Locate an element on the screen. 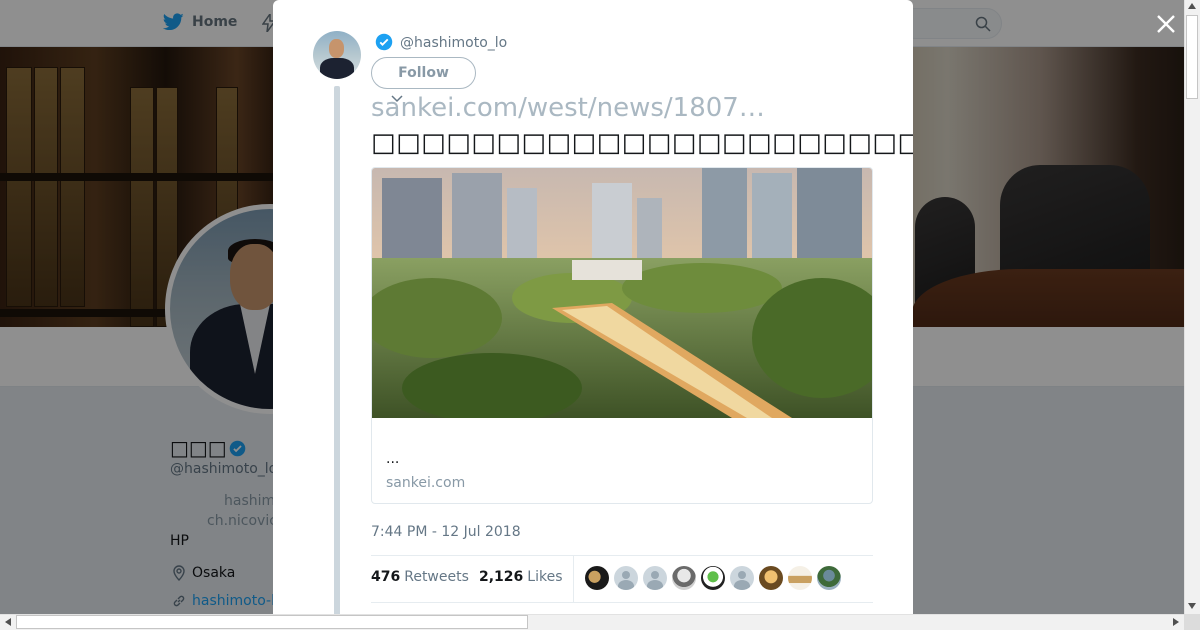 The width and height of the screenshot is (1200, 630). scrollbar-corner is located at coordinates (1192, 622).